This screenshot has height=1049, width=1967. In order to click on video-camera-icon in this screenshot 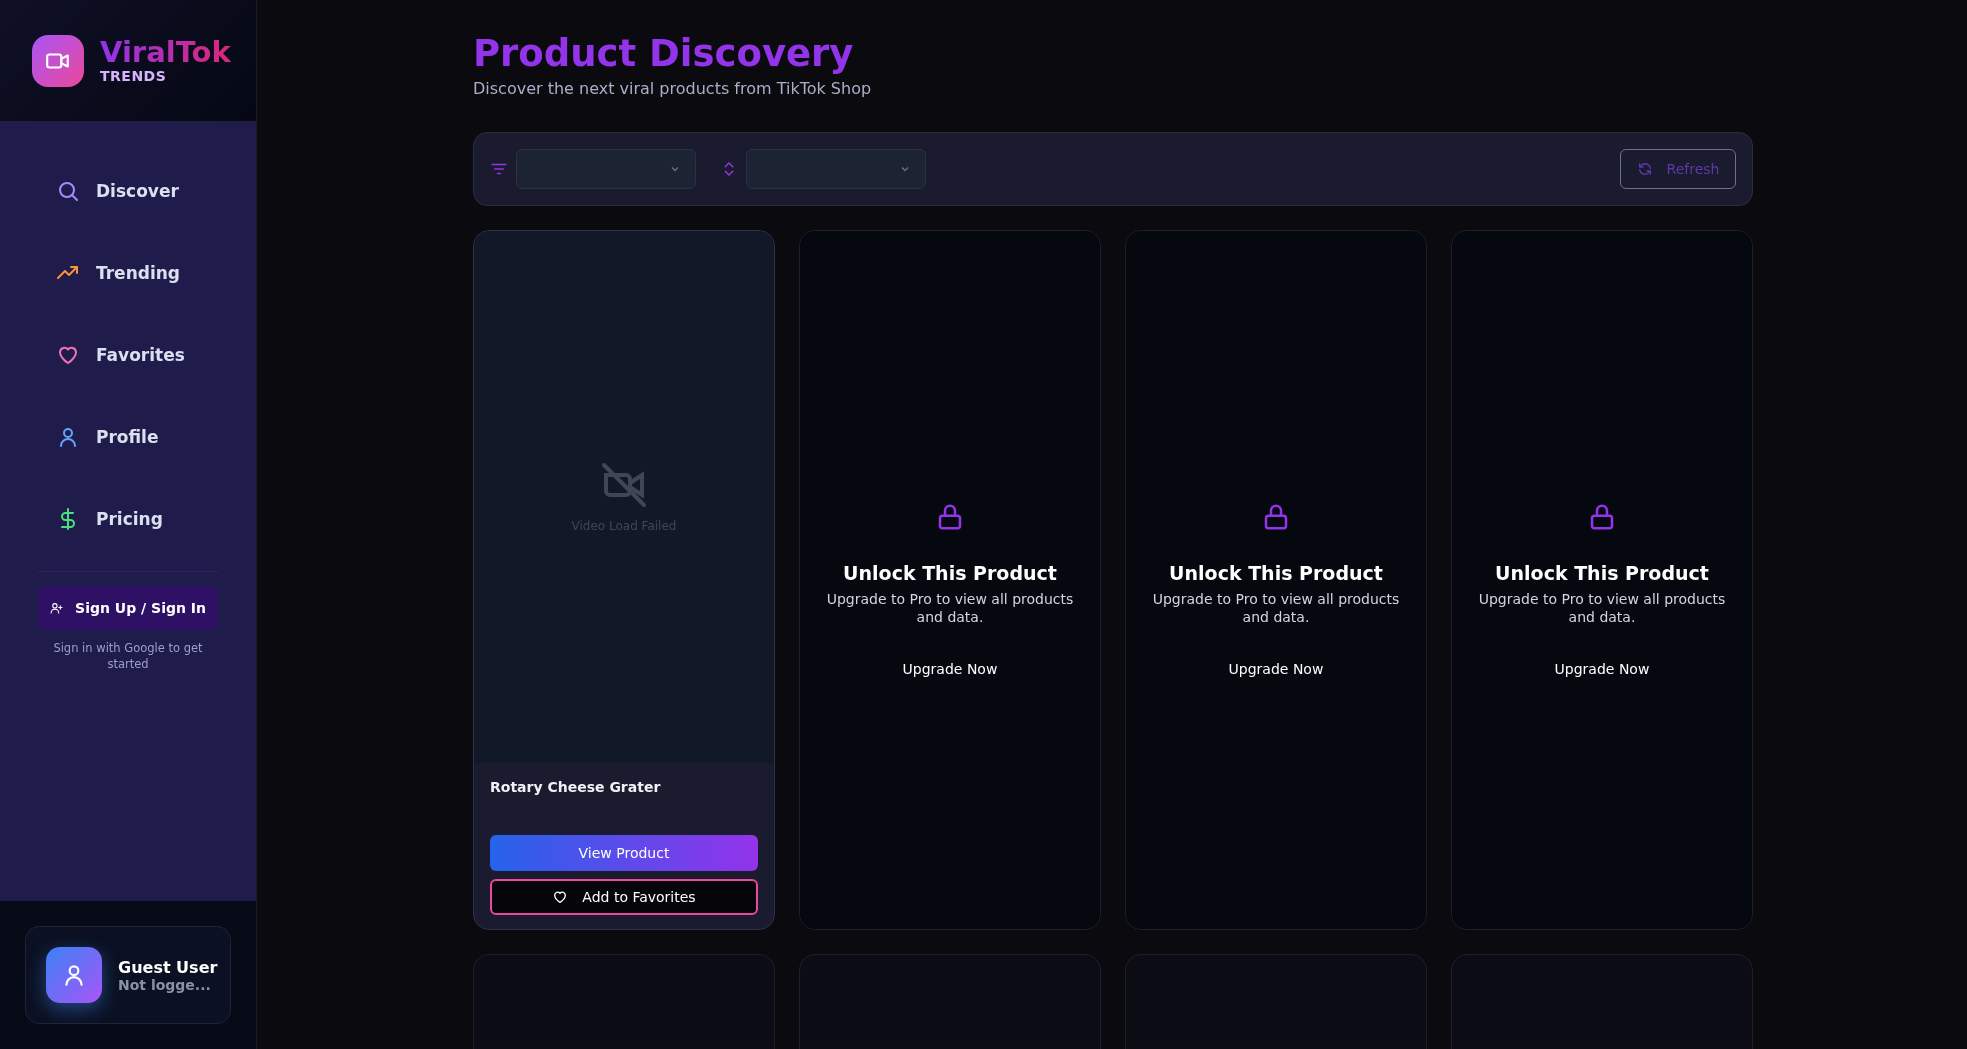, I will do `click(58, 60)`.